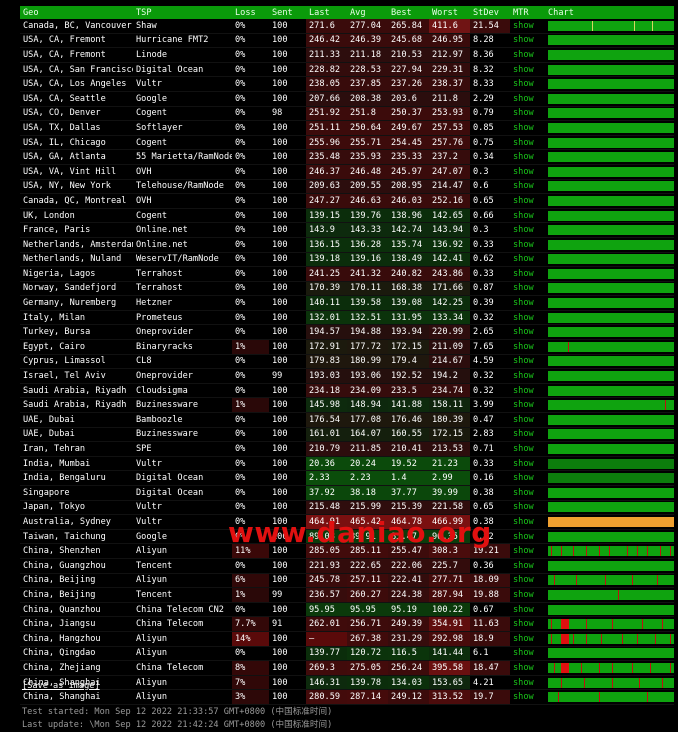 This screenshot has height=732, width=678. What do you see at coordinates (76, 157) in the screenshot?
I see `cell-geo: USA, GA, Atlanta` at bounding box center [76, 157].